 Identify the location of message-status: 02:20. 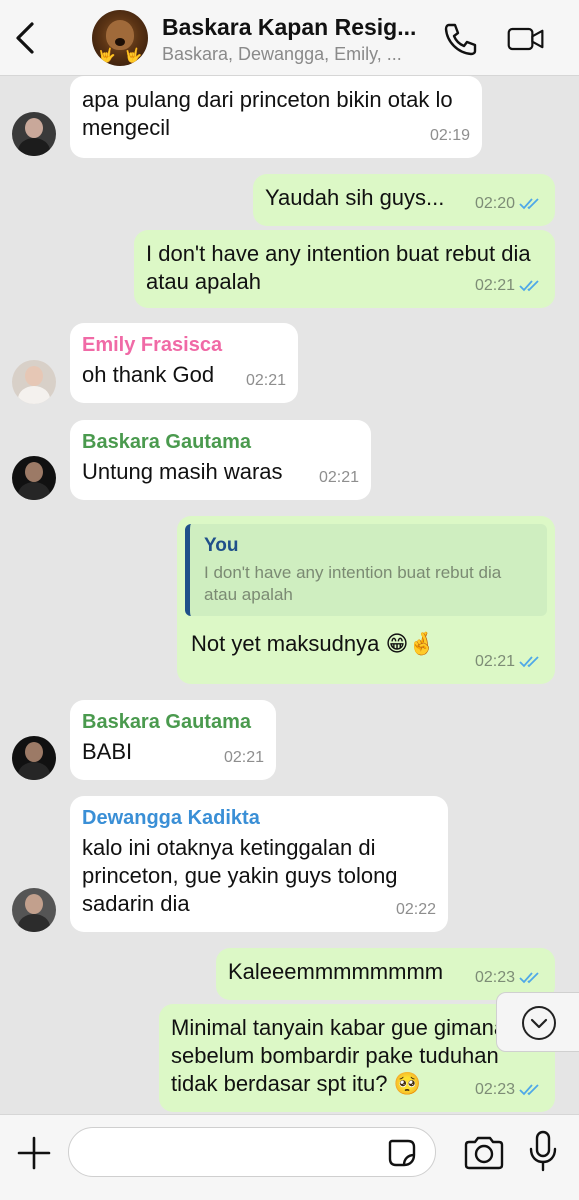
(509, 204).